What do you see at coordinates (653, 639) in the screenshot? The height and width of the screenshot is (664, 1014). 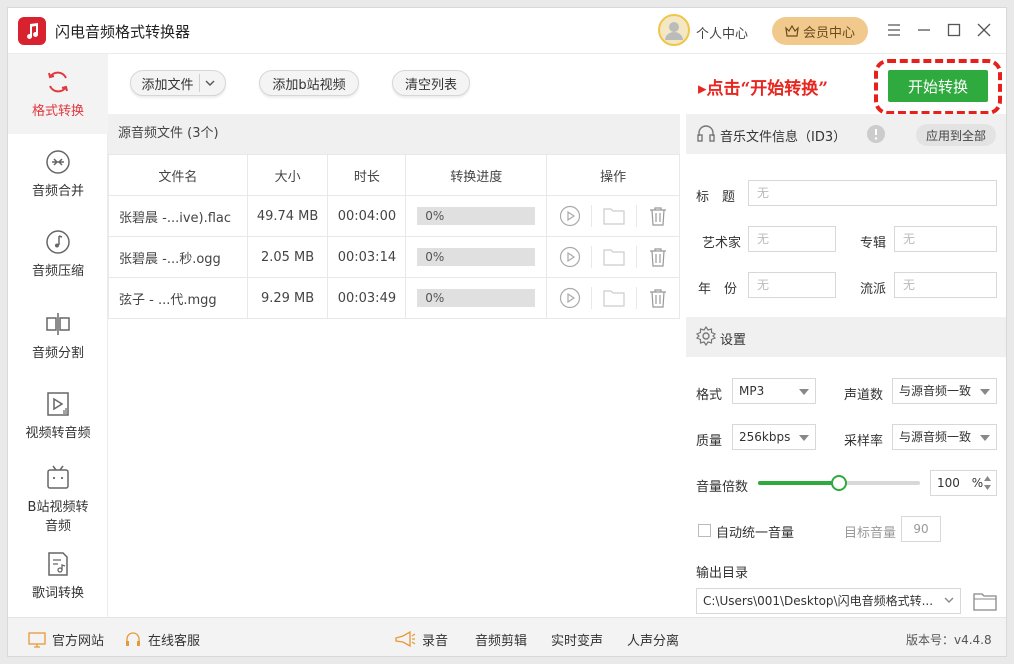 I see `vocal-split-link: 人声分离` at bounding box center [653, 639].